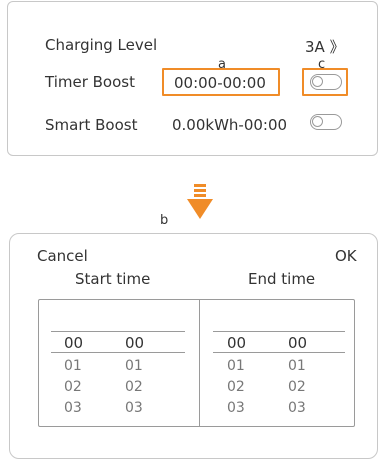 The image size is (378, 459). What do you see at coordinates (134, 387) in the screenshot?
I see `start-minute-option: 02` at bounding box center [134, 387].